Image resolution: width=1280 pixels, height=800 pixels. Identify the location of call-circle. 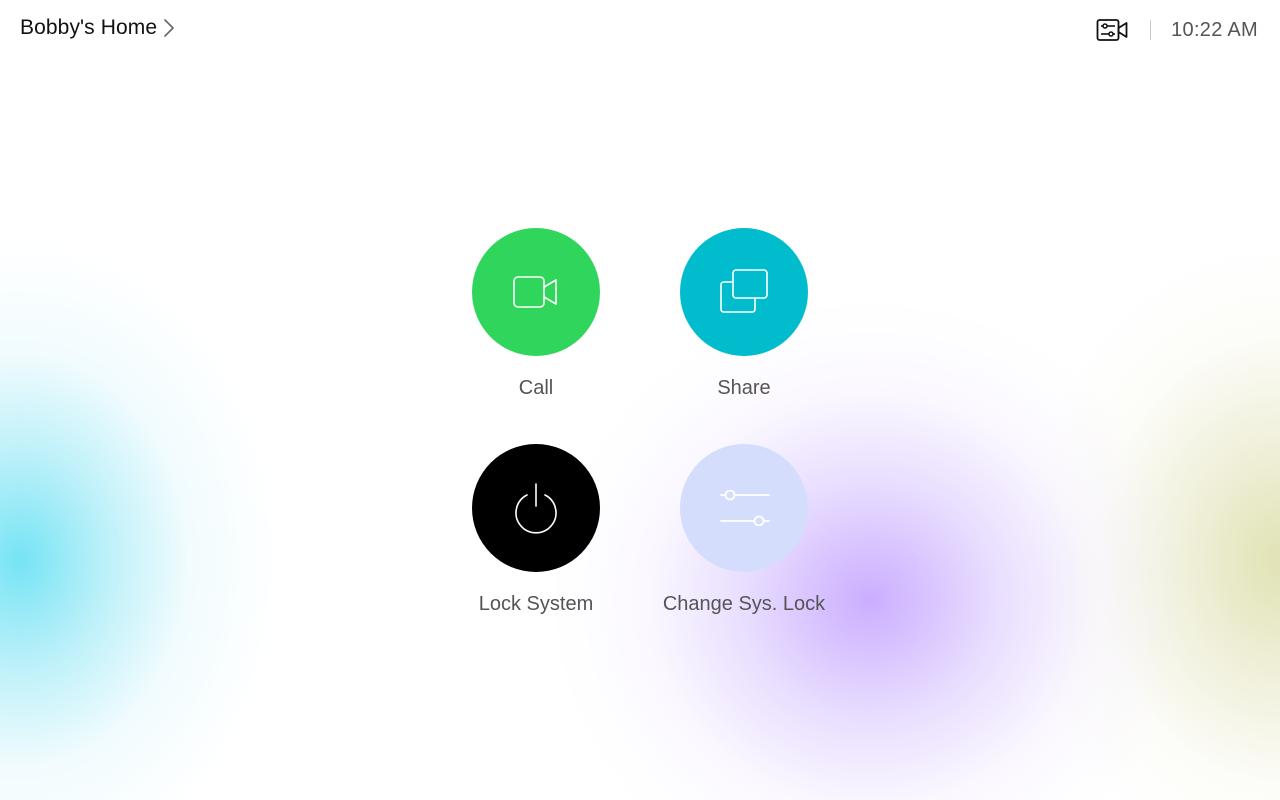
(536, 292).